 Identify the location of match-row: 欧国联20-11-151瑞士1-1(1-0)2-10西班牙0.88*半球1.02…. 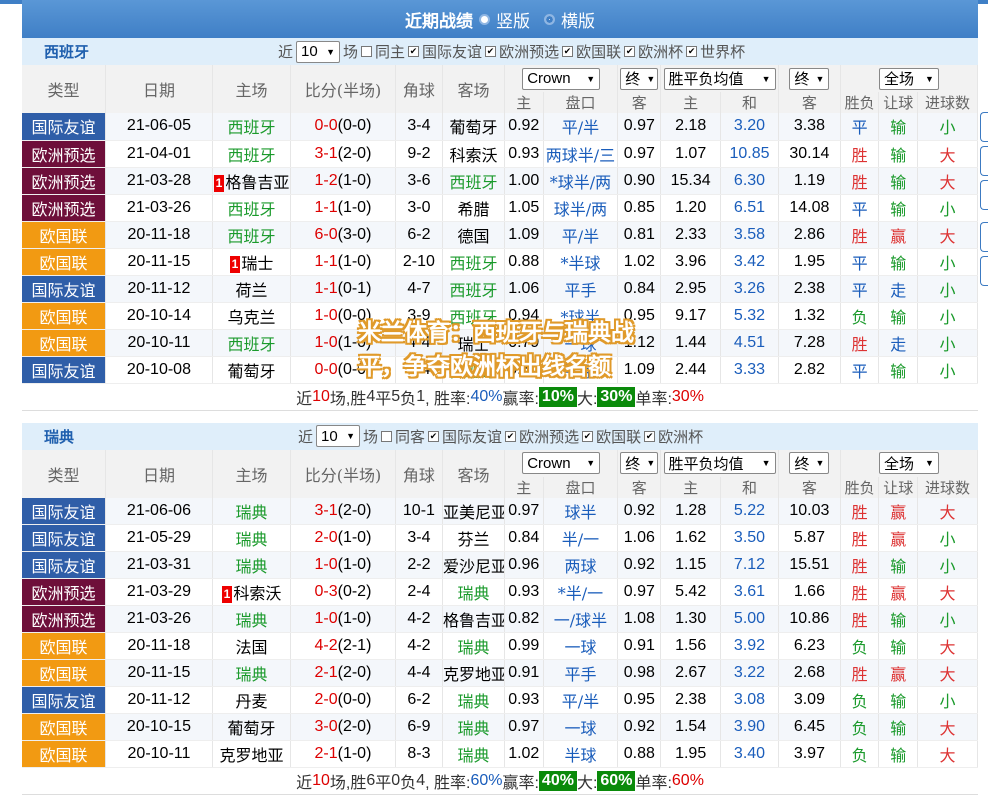
(500, 261).